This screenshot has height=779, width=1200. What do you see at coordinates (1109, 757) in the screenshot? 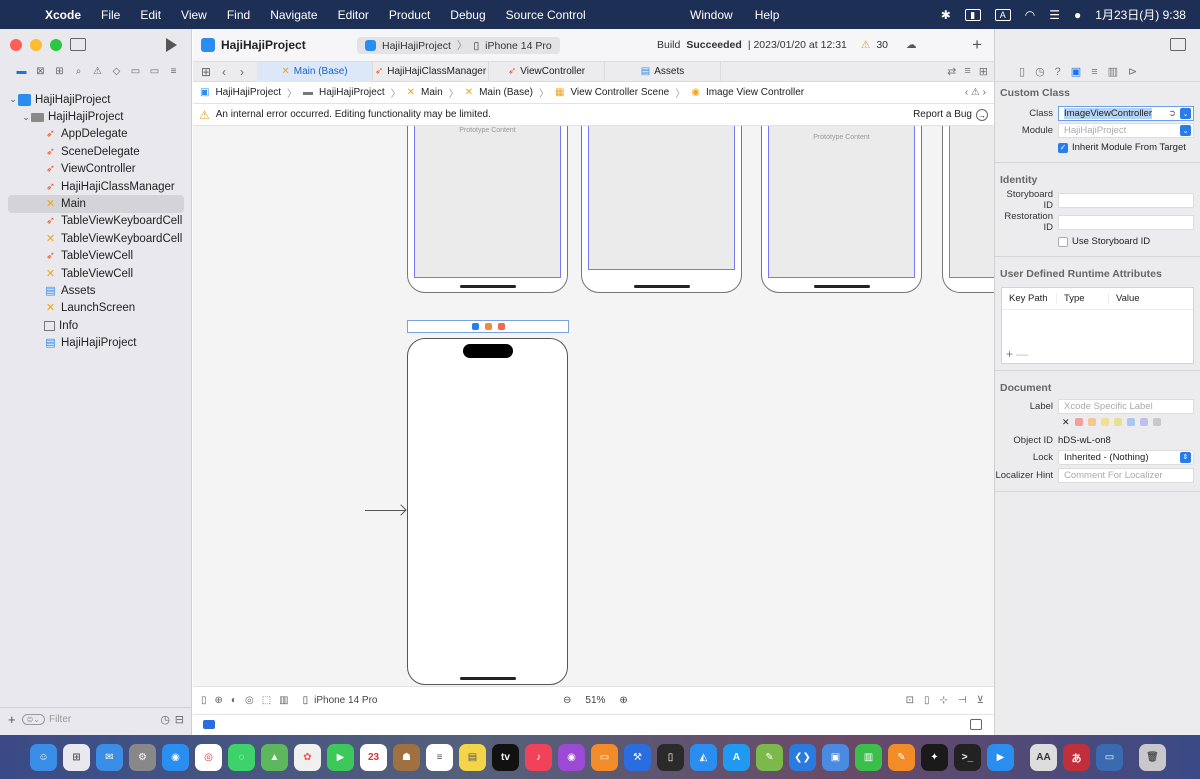
I see `preview-icon: ▭` at bounding box center [1109, 757].